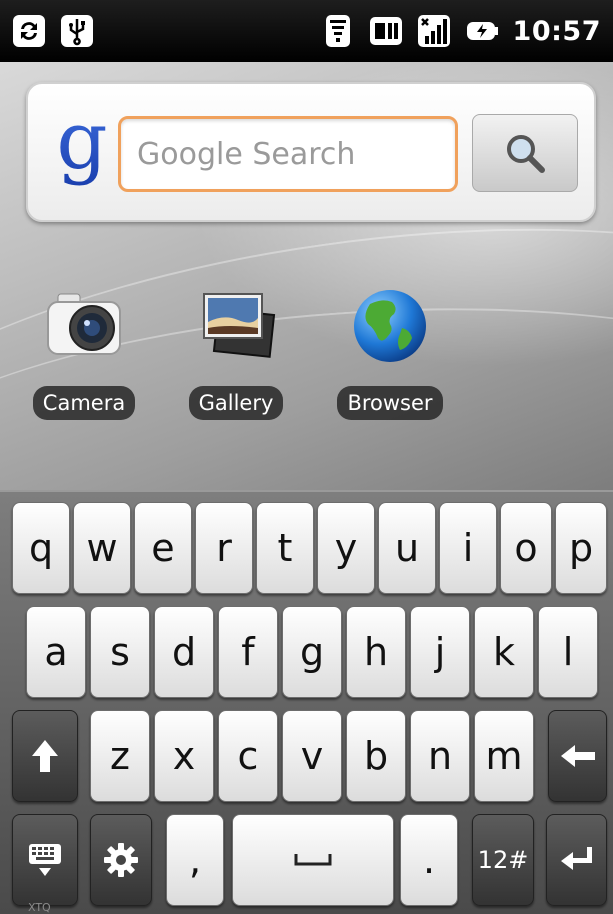 This screenshot has height=914, width=613. What do you see at coordinates (312, 652) in the screenshot?
I see `key-g: g` at bounding box center [312, 652].